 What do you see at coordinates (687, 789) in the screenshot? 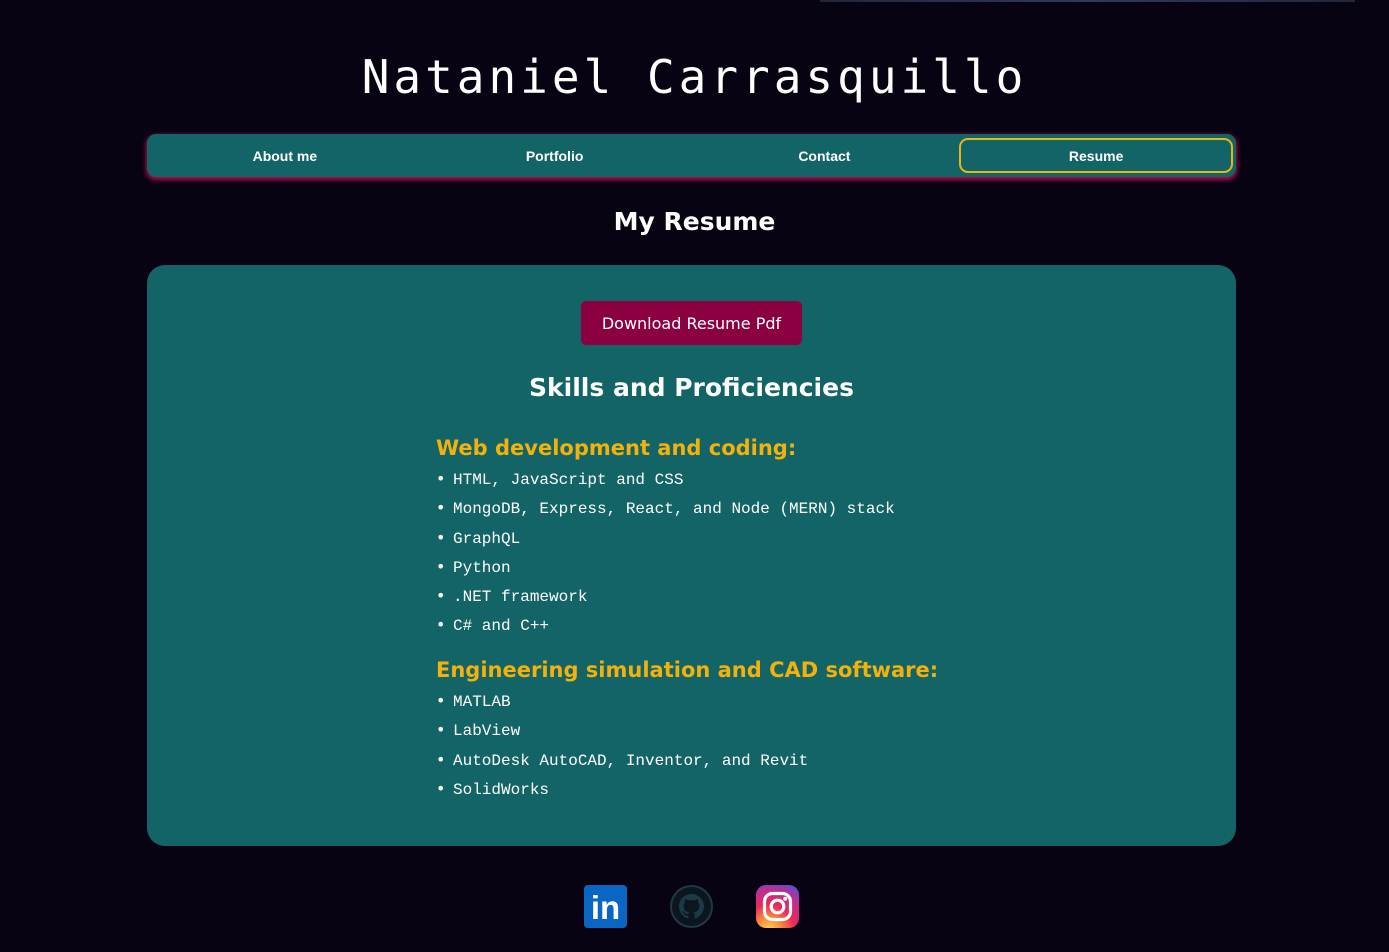
I see `list-item: • SolidWorks` at bounding box center [687, 789].